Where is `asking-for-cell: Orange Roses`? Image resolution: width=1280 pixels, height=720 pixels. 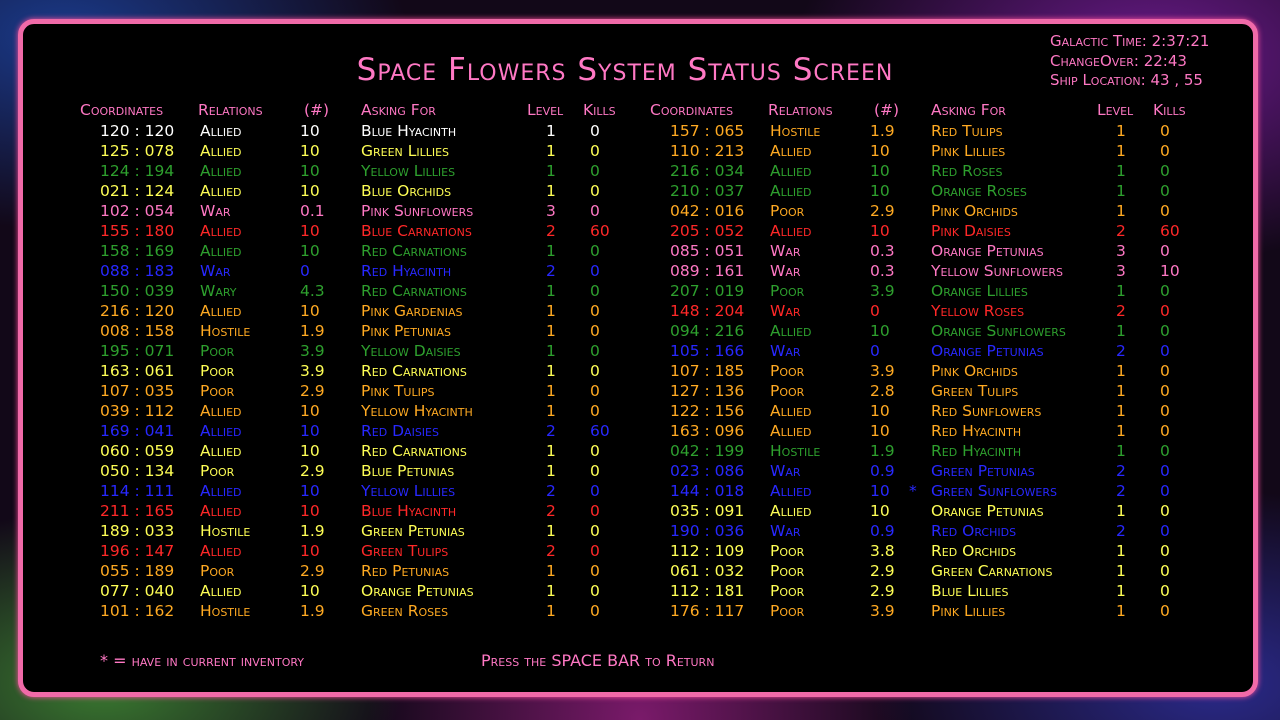 asking-for-cell: Orange Roses is located at coordinates (979, 191).